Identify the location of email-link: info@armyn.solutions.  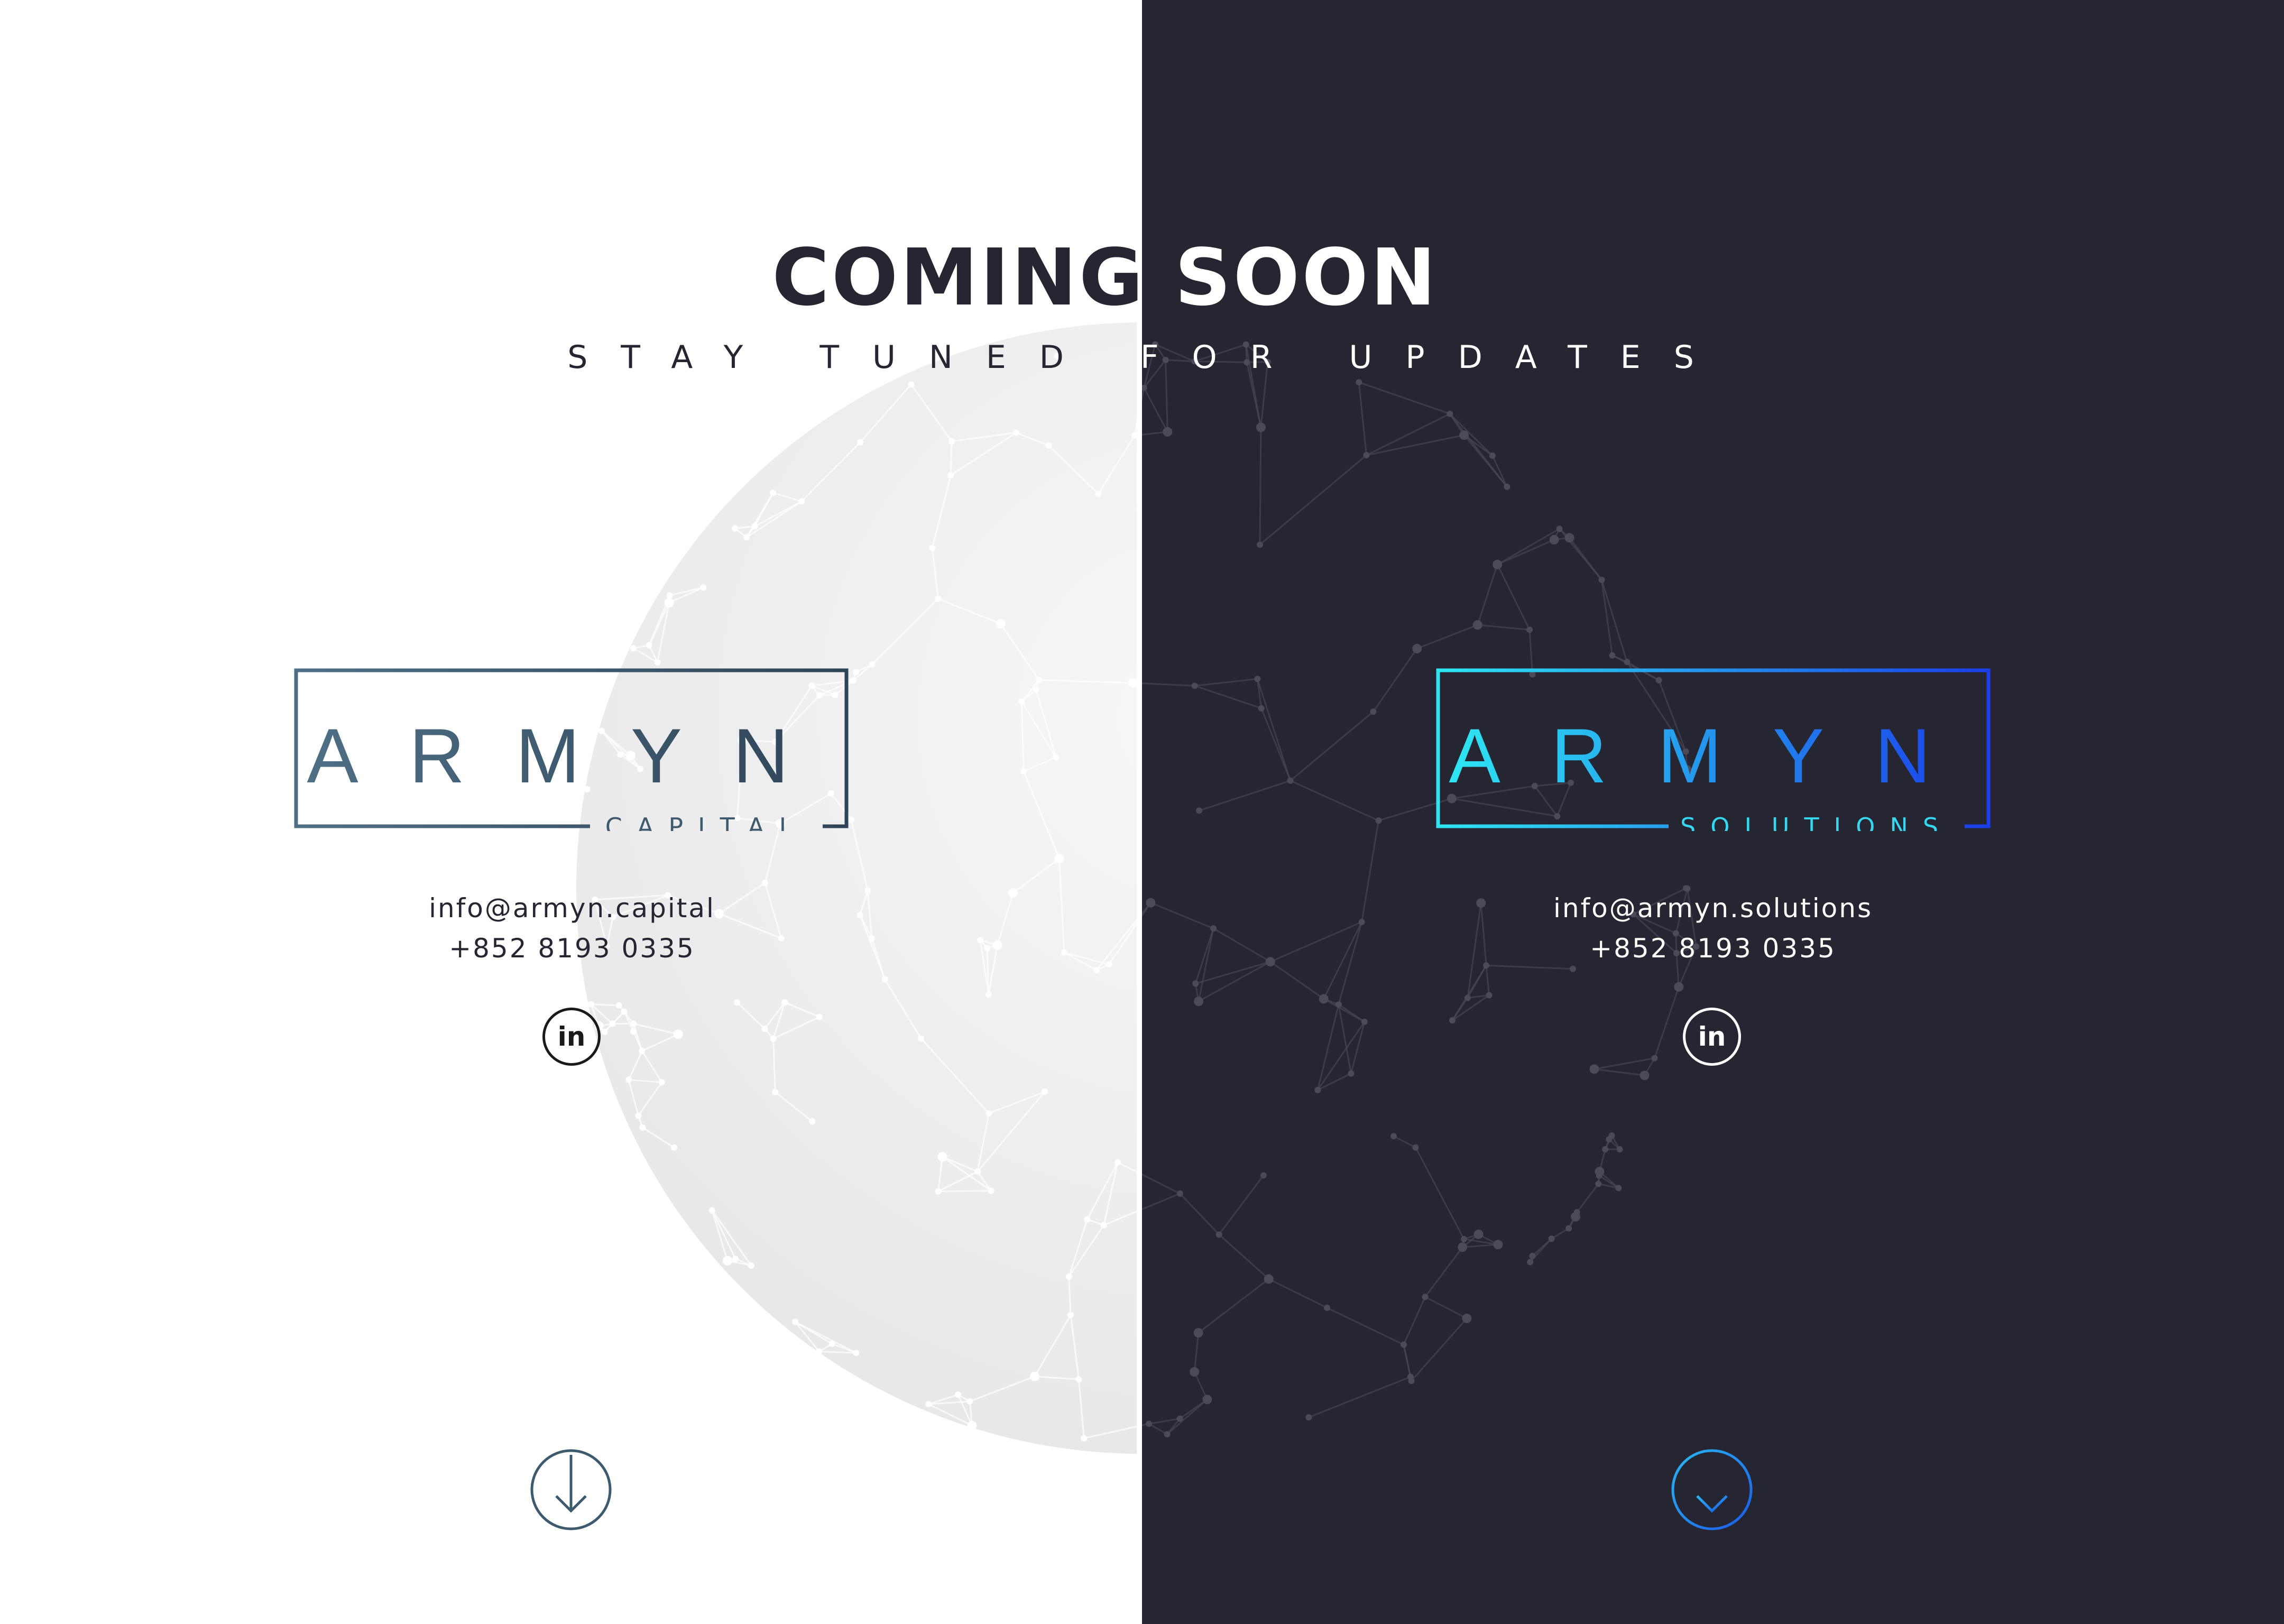
(1713, 908).